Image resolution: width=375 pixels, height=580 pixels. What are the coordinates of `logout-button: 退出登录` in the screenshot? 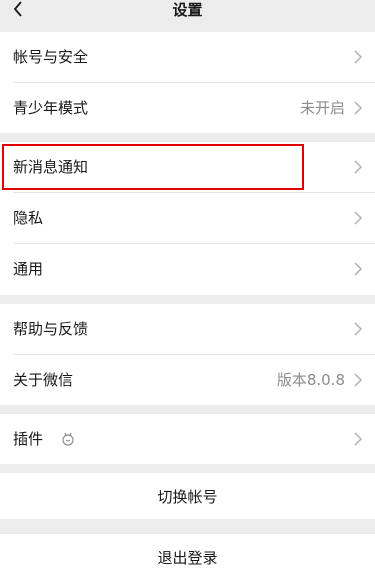 It's located at (187, 557).